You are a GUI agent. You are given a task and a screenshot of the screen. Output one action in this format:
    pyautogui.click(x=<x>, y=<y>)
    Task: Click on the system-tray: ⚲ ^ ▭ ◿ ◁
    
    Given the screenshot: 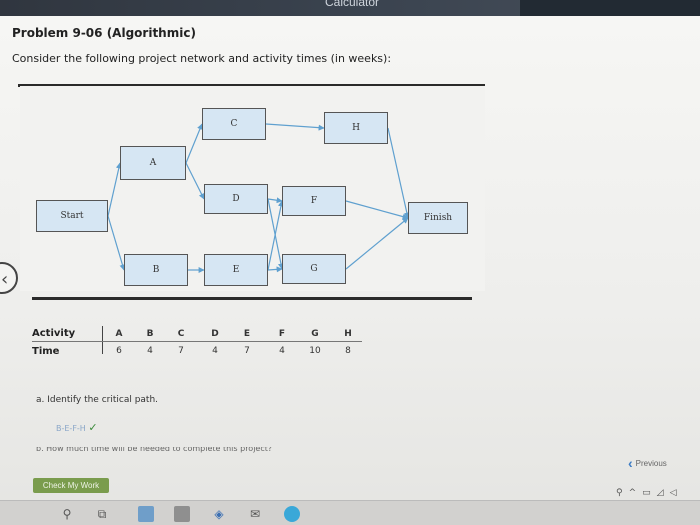 What is the action you would take?
    pyautogui.click(x=646, y=493)
    